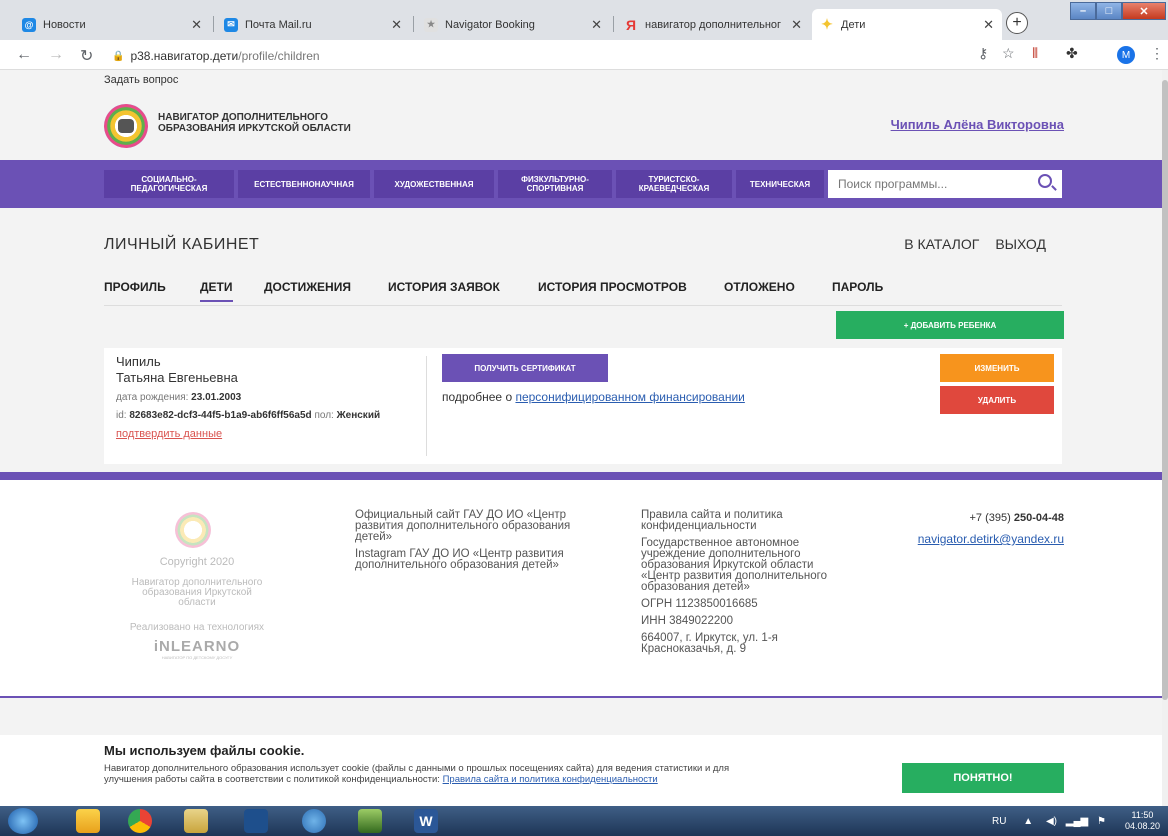 This screenshot has height=836, width=1168. Describe the element at coordinates (307, 287) in the screenshot. I see `tab-achievements: ДОСТИЖЕНИЯ` at that location.